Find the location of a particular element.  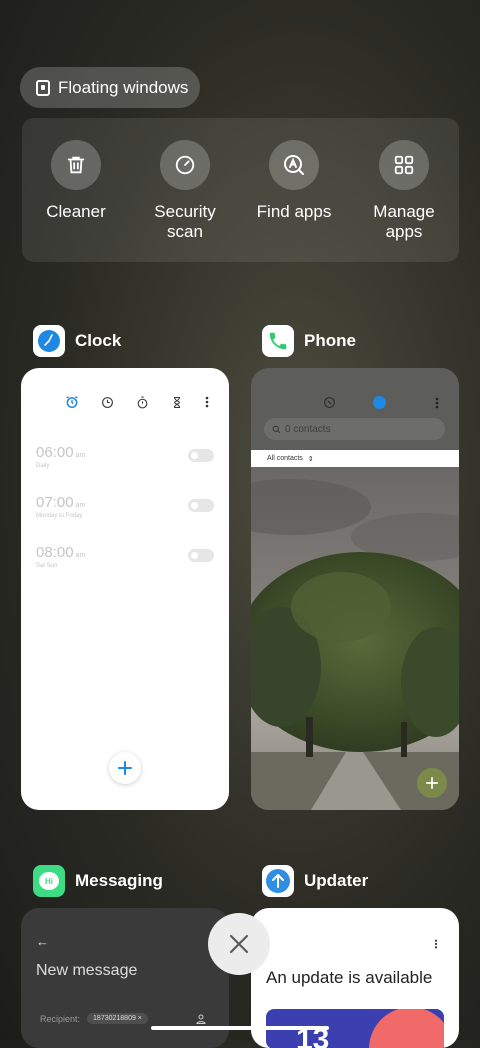

update-arrow-icon is located at coordinates (278, 881).